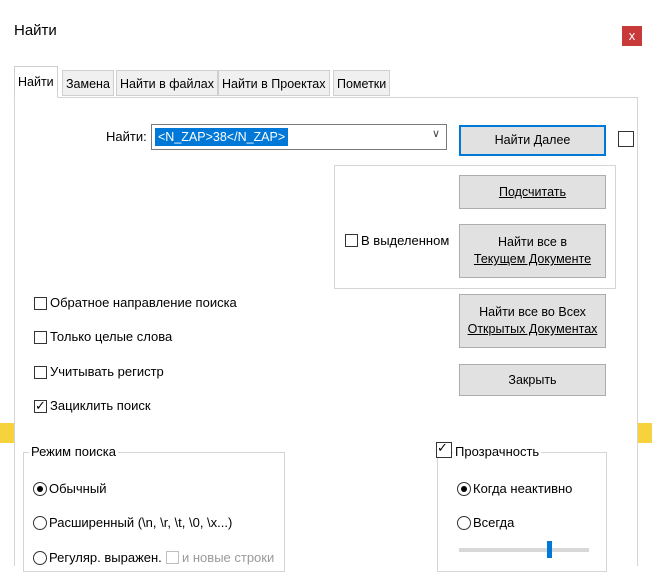 This screenshot has height=572, width=652. What do you see at coordinates (40, 337) in the screenshot?
I see `whole-words-checkbox` at bounding box center [40, 337].